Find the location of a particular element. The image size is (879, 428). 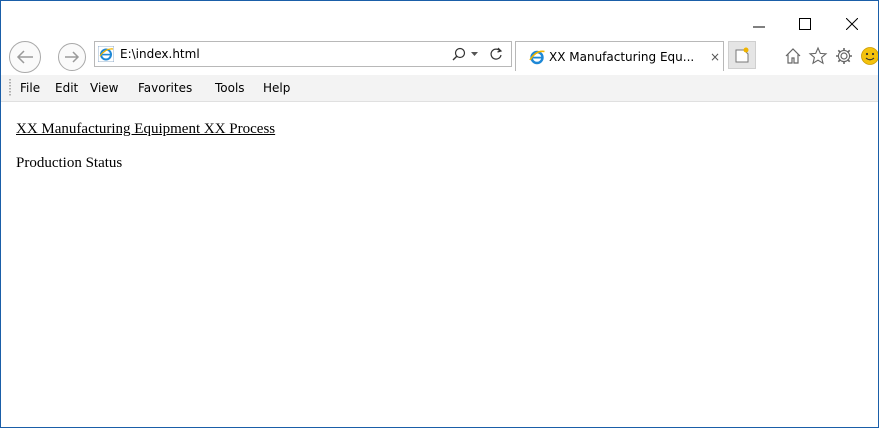

address-text: E:\index.html is located at coordinates (160, 54).